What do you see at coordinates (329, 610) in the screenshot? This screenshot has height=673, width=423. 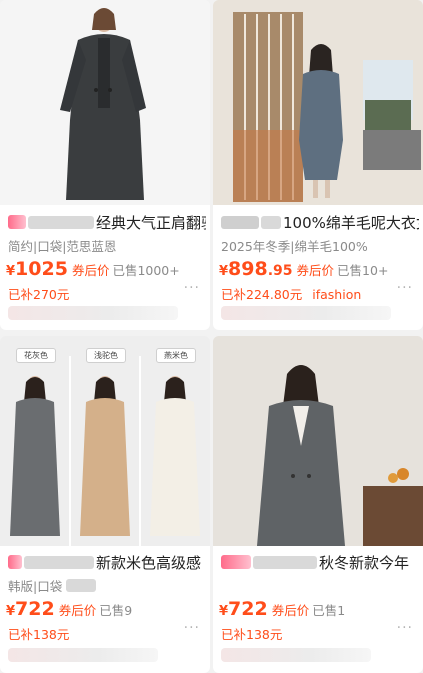 I see `sold-count: 已售1` at bounding box center [329, 610].